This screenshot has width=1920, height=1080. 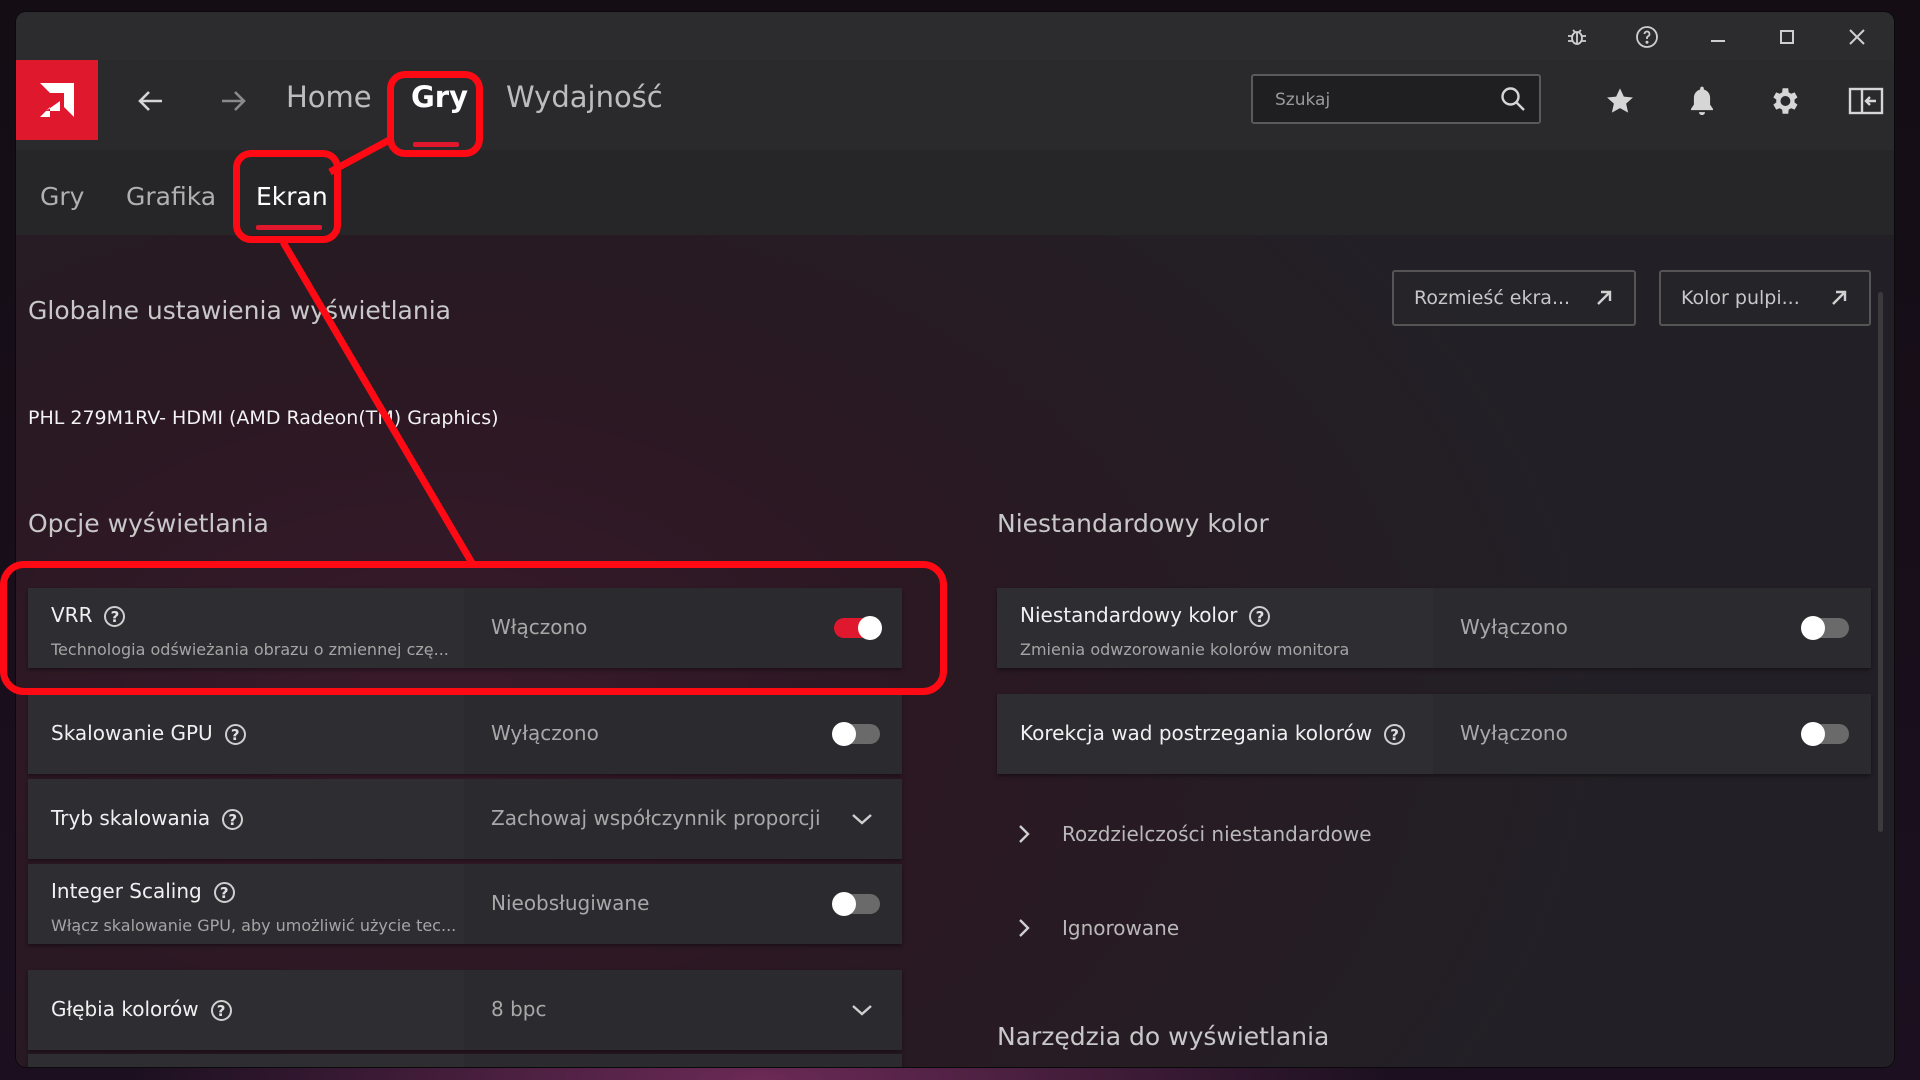 What do you see at coordinates (1866, 101) in the screenshot?
I see `sidebar-icon` at bounding box center [1866, 101].